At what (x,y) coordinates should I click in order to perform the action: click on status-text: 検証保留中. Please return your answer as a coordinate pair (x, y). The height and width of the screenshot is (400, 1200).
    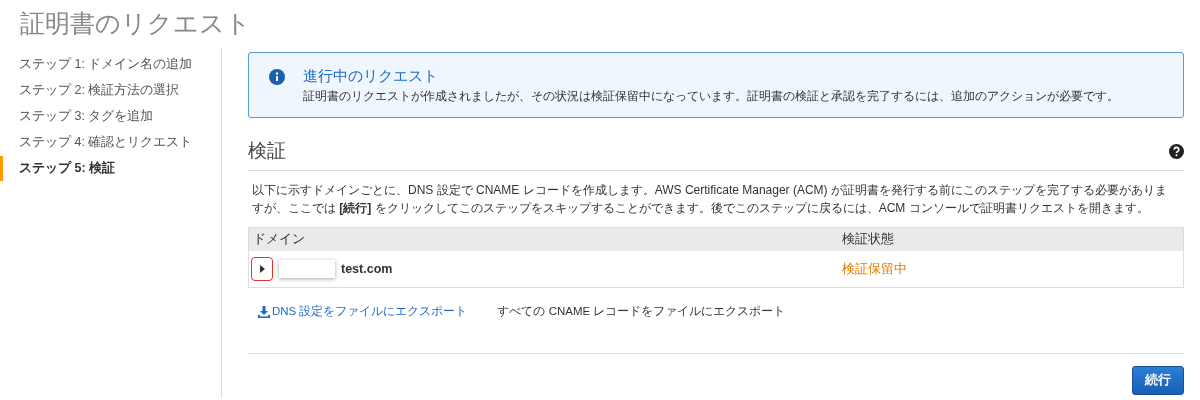
    Looking at the image, I should click on (874, 268).